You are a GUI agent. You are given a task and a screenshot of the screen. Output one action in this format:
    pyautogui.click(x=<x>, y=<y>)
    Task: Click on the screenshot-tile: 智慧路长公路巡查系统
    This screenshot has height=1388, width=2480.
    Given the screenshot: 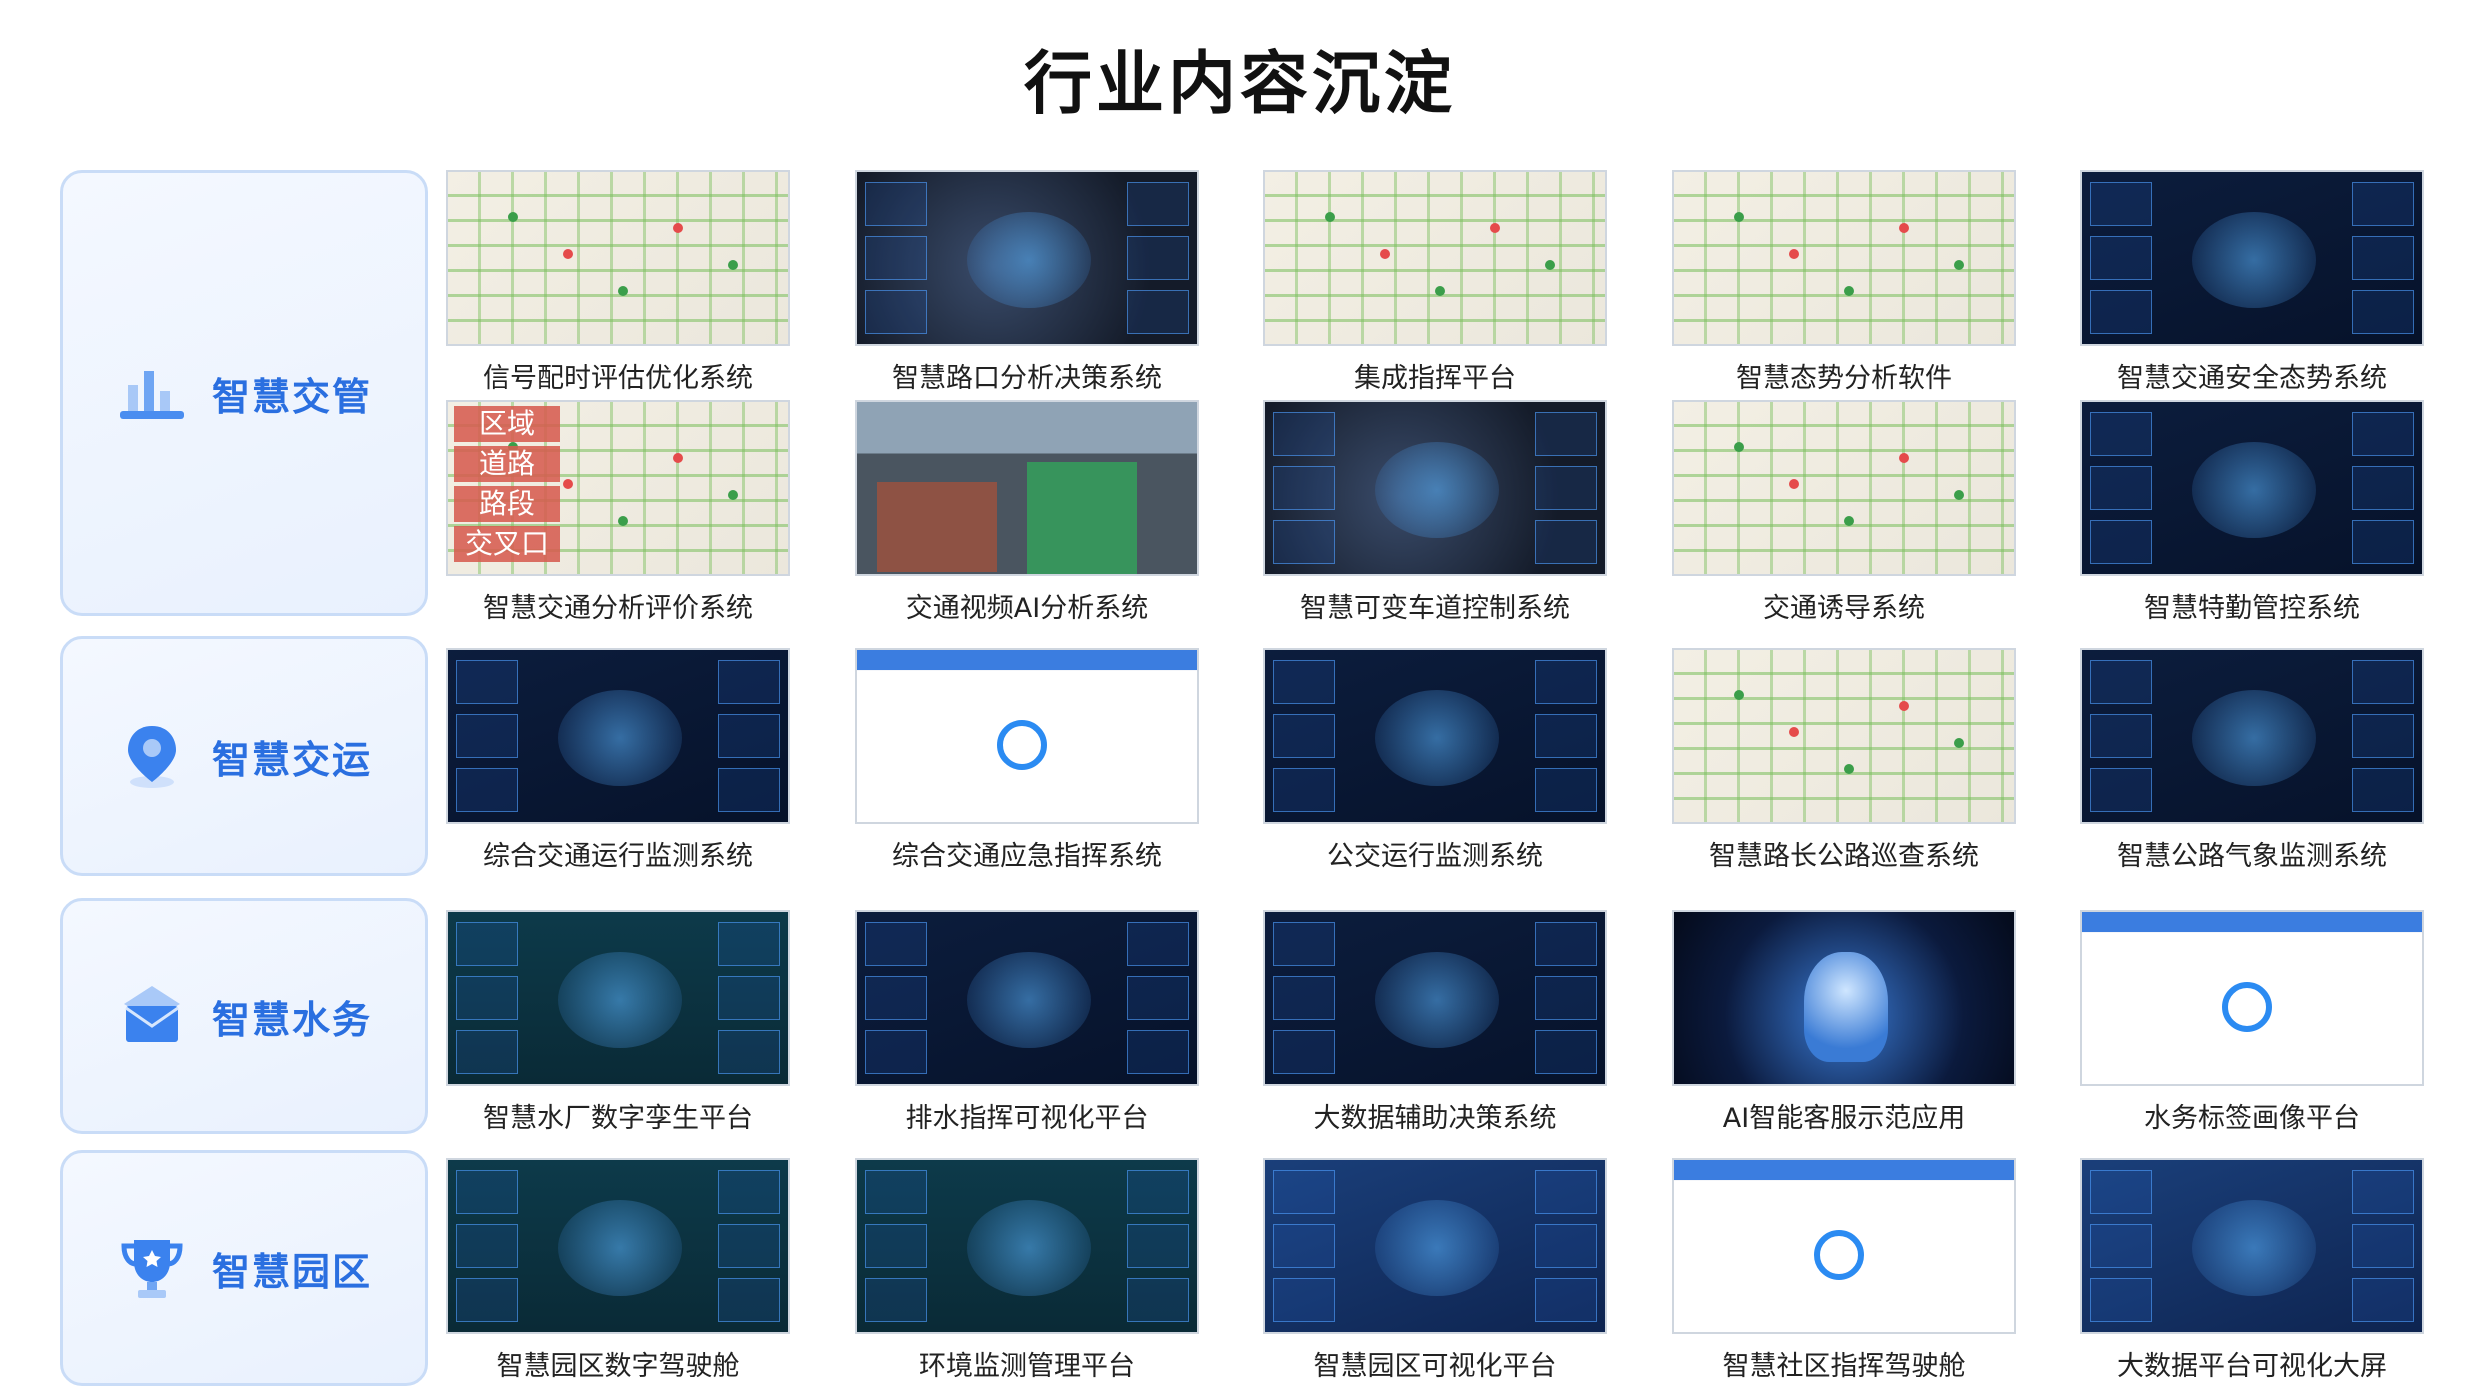 What is the action you would take?
    pyautogui.click(x=1844, y=760)
    